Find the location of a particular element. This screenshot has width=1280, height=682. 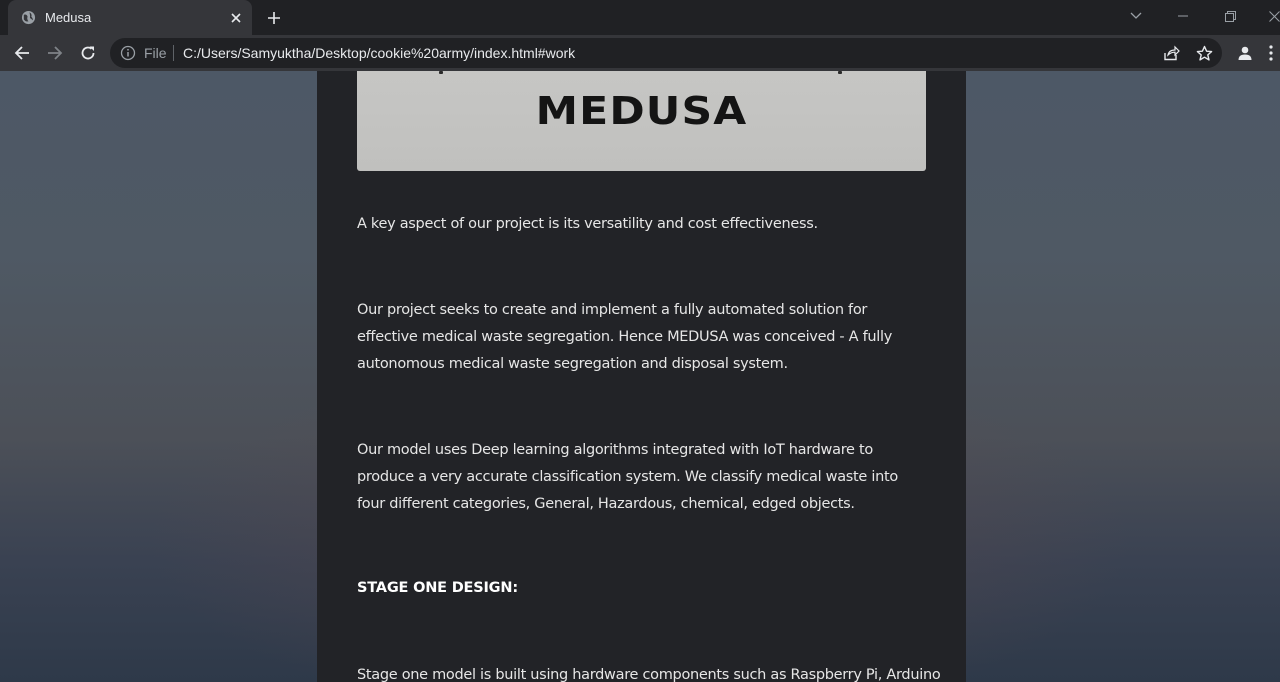

reload-icon is located at coordinates (88, 53).